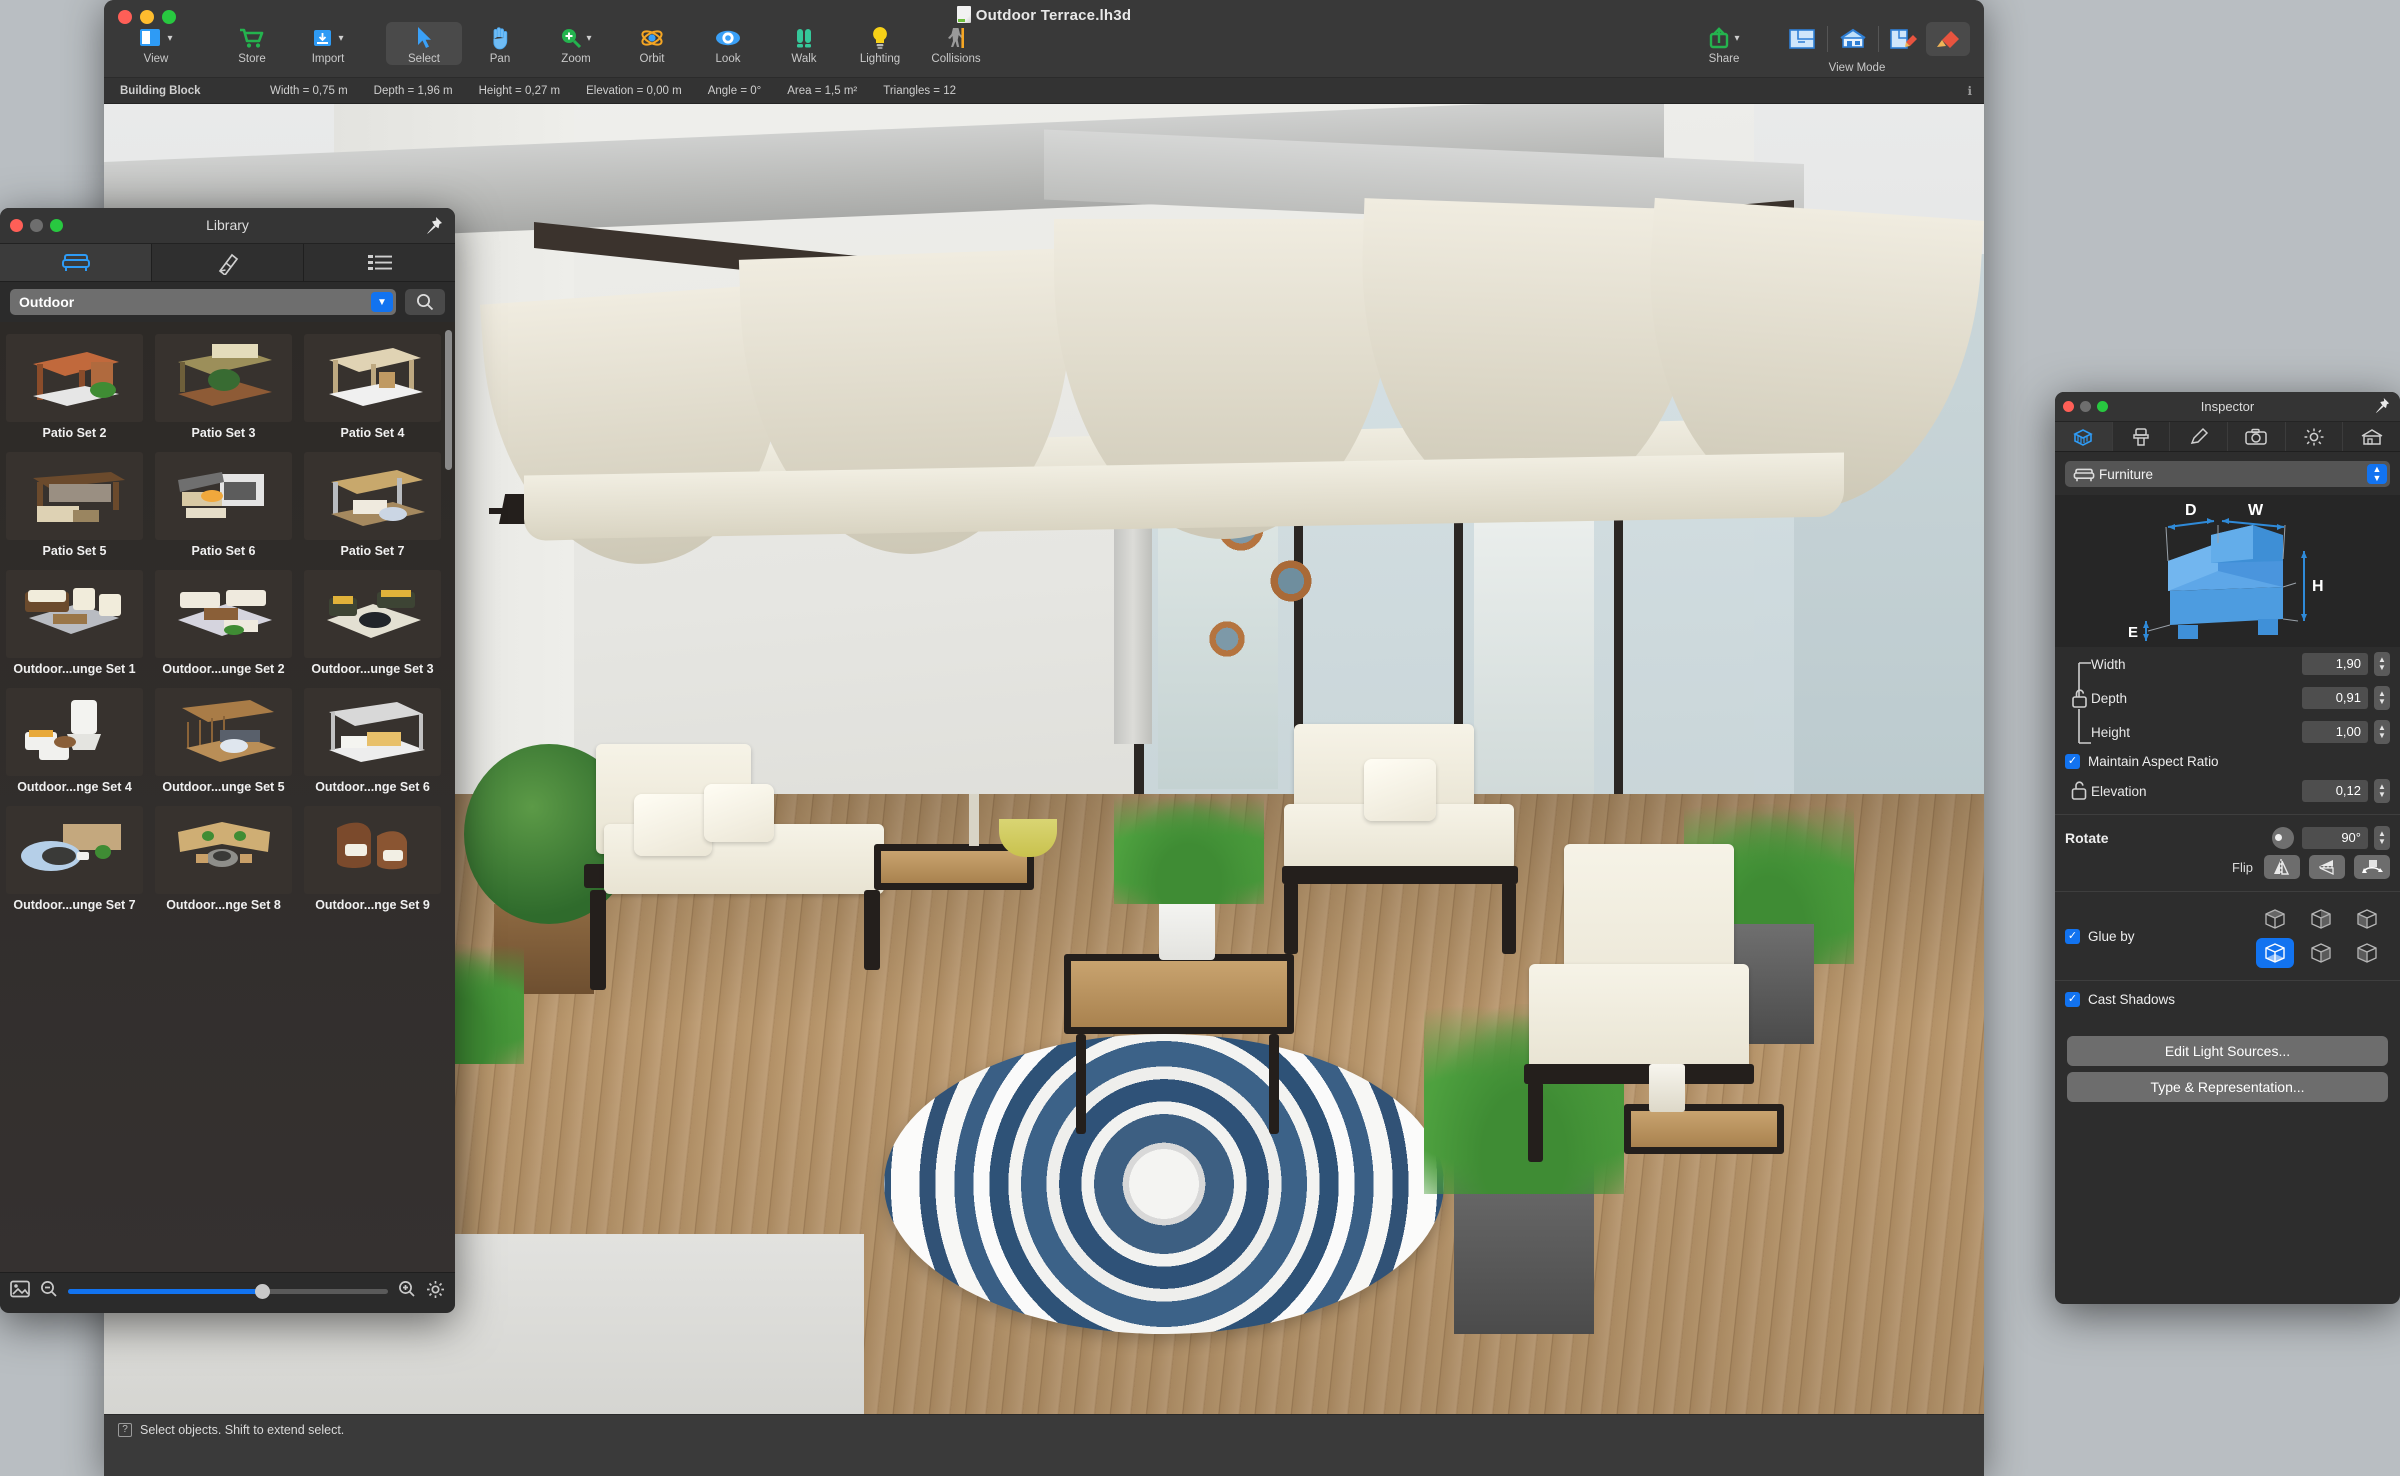 The image size is (2400, 1476). What do you see at coordinates (500, 43) in the screenshot?
I see `tool-pan: Pan` at bounding box center [500, 43].